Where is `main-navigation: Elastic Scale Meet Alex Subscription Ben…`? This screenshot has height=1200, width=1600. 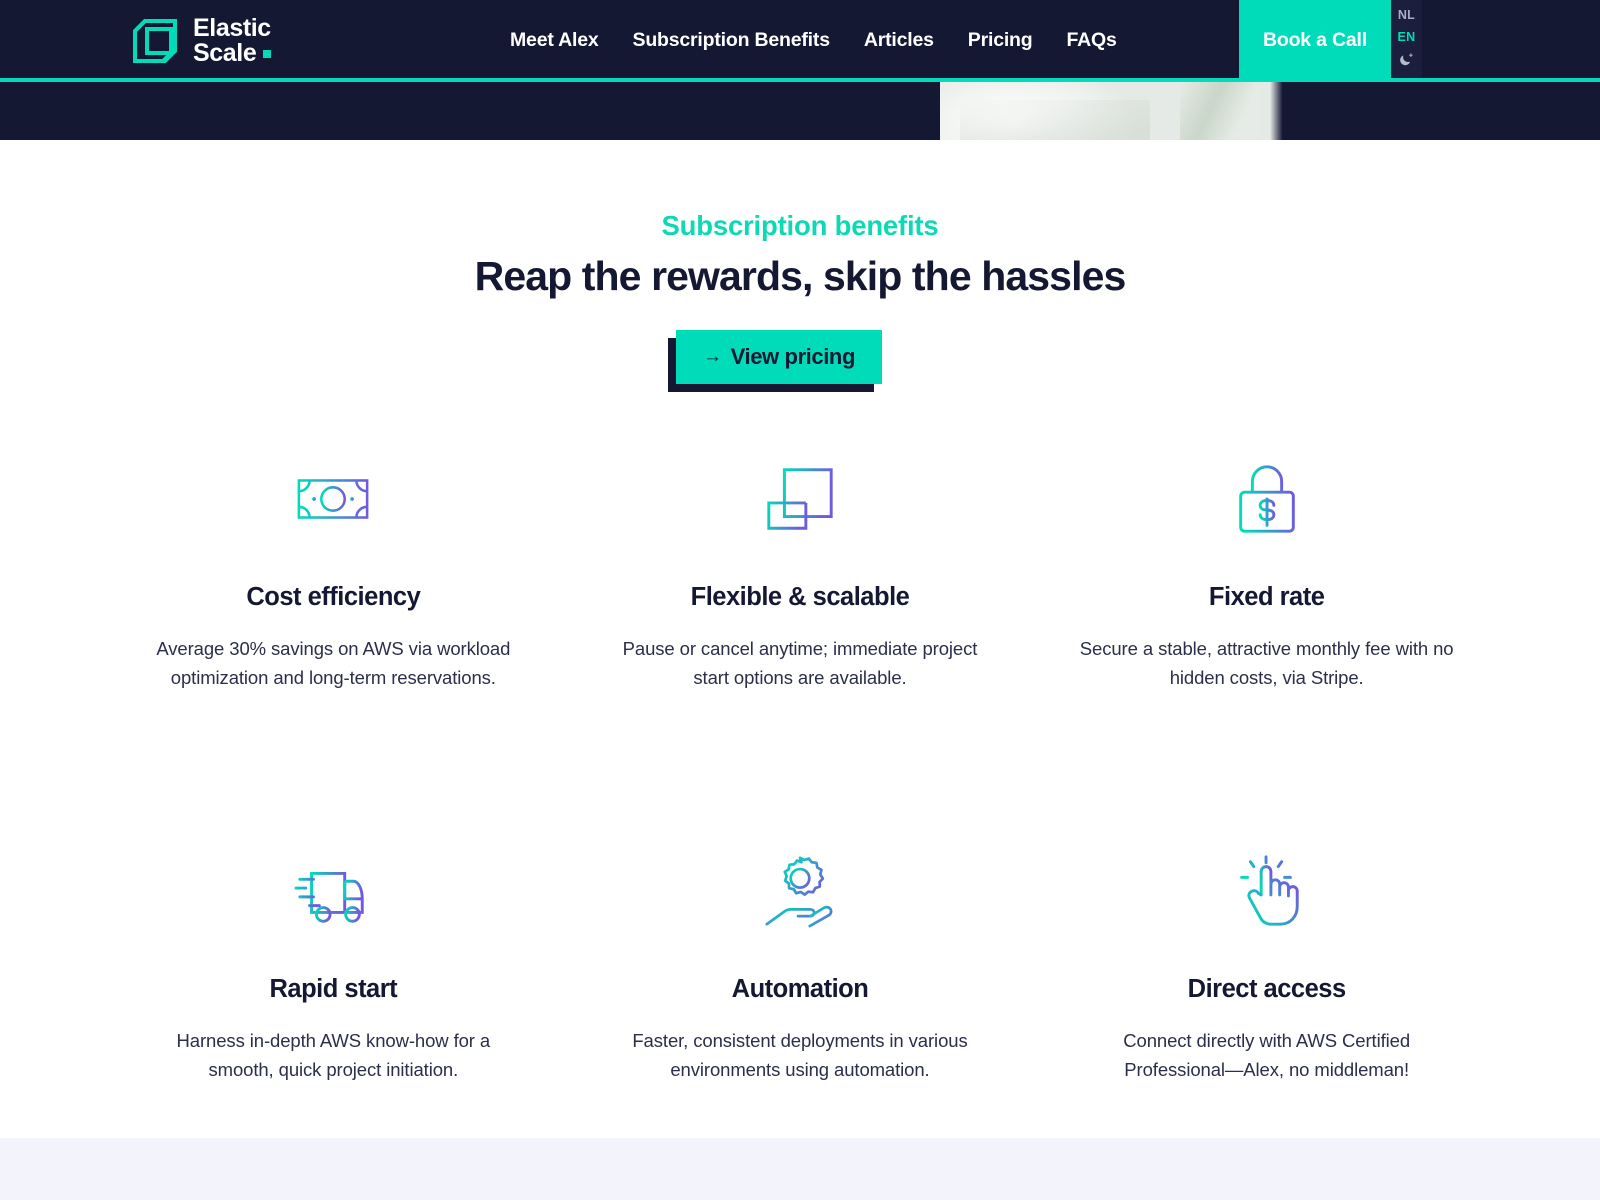
main-navigation: Elastic Scale Meet Alex Subscription Ben… is located at coordinates (800, 40).